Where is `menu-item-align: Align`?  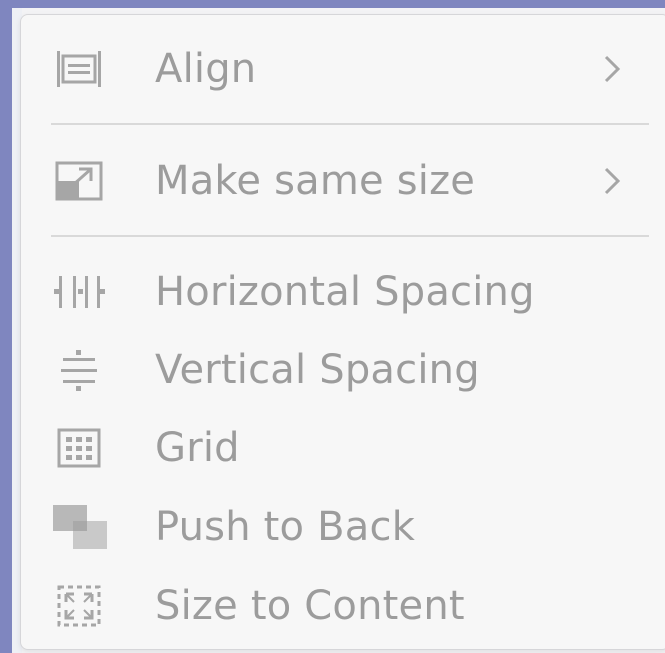
menu-item-align: Align is located at coordinates (343, 69).